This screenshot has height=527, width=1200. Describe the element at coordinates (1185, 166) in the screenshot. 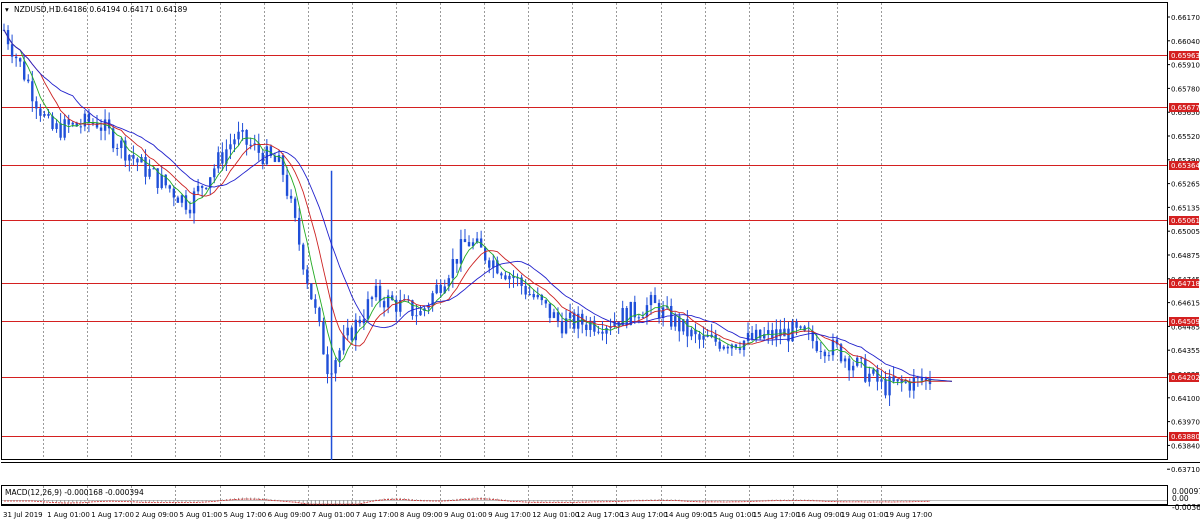

I see `level-tag-label: 0.65364` at that location.